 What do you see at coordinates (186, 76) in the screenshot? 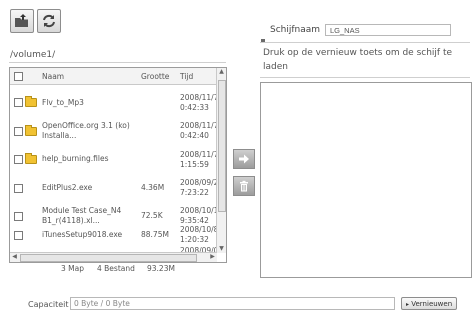
I see `column-time: Tijd` at bounding box center [186, 76].